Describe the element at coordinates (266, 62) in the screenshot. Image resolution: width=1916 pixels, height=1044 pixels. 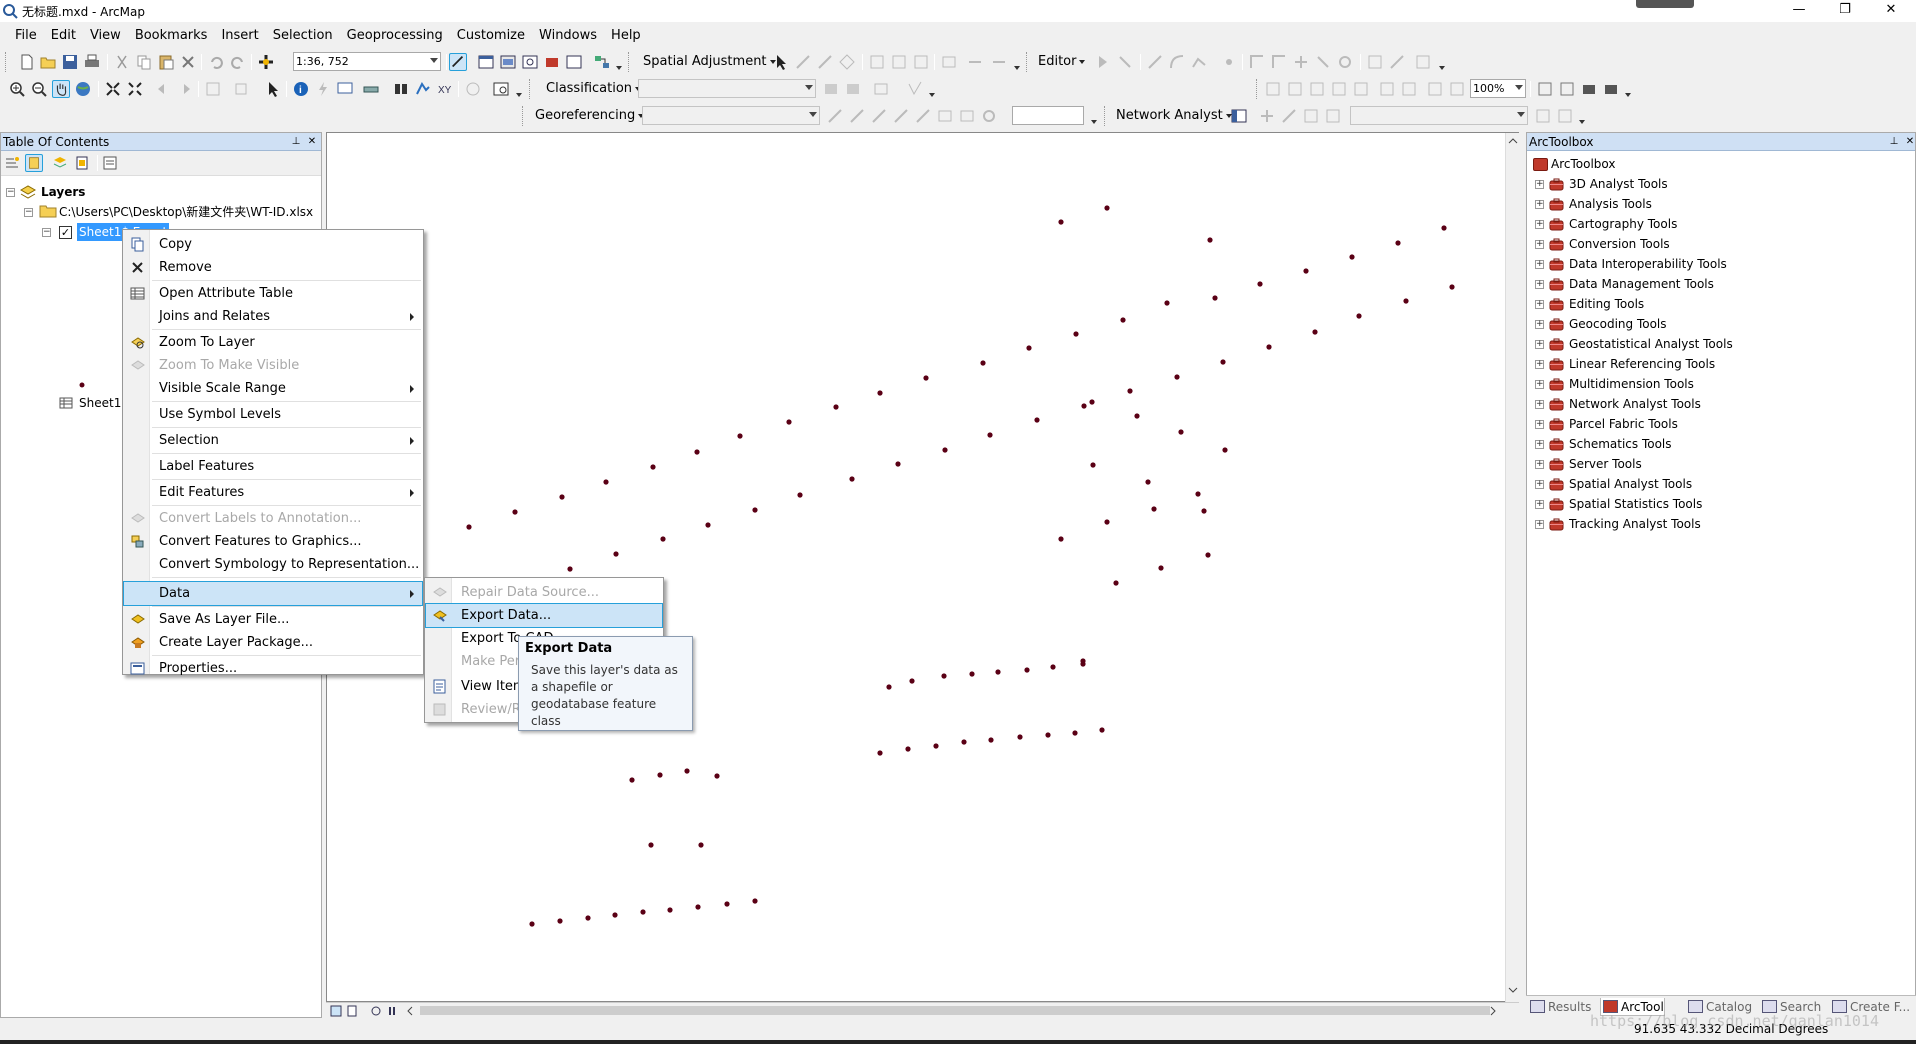
I see `add-data-icon` at that location.